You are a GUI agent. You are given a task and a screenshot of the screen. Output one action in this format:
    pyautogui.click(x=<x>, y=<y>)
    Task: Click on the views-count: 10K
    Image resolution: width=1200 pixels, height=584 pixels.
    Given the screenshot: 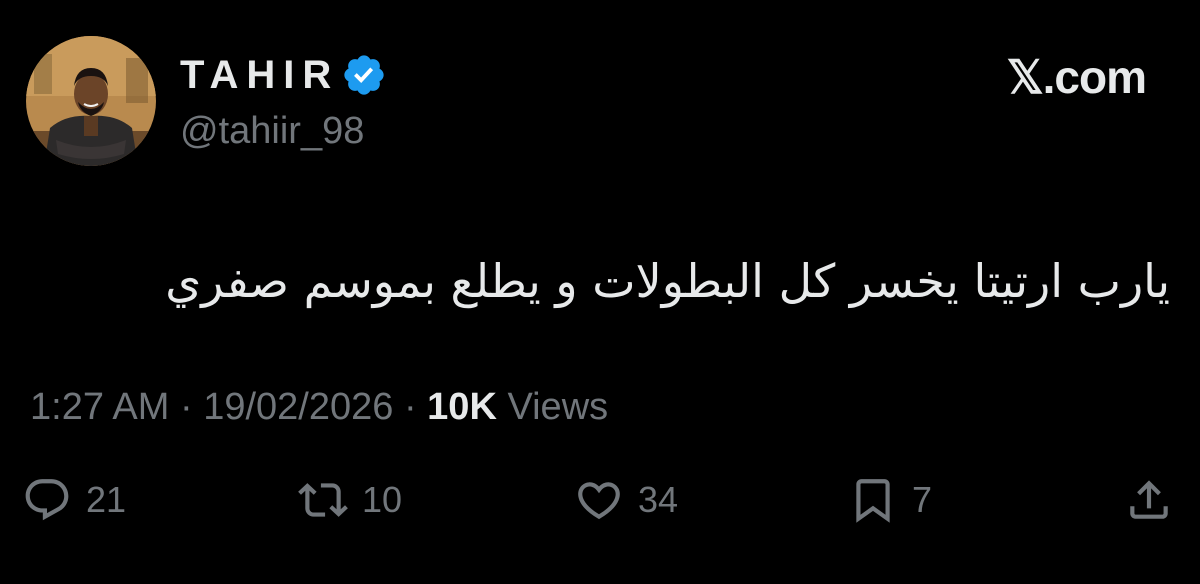 What is the action you would take?
    pyautogui.click(x=462, y=407)
    